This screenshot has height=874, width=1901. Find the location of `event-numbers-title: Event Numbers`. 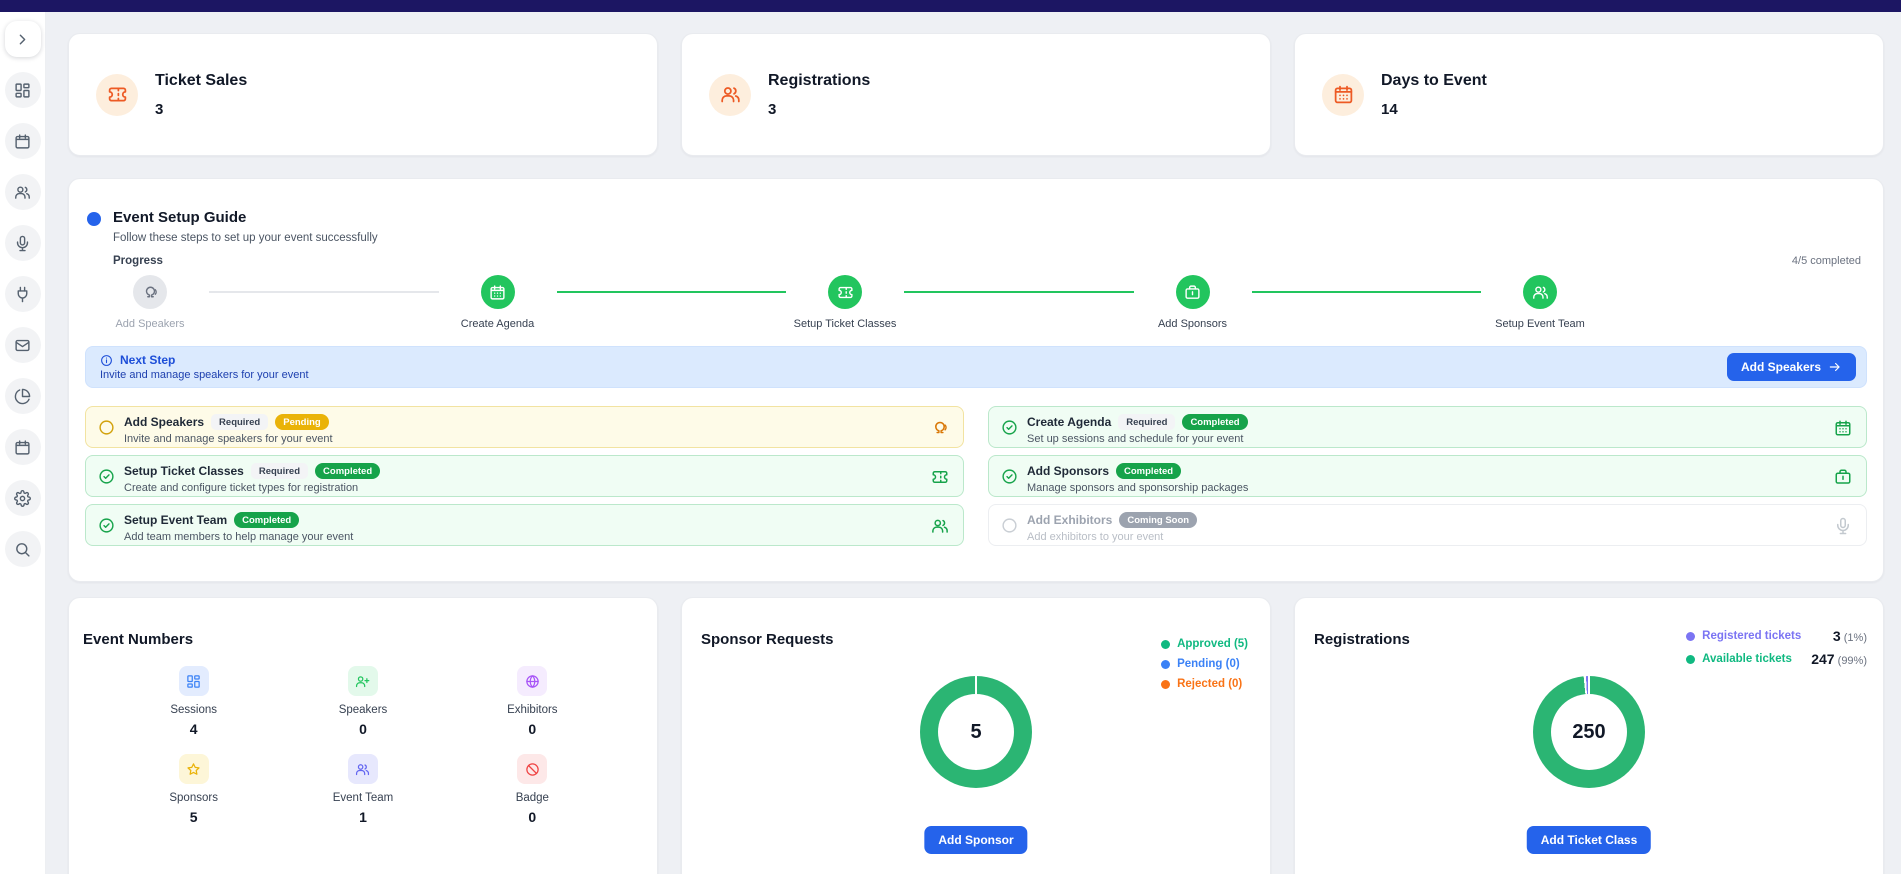

event-numbers-title: Event Numbers is located at coordinates (138, 639).